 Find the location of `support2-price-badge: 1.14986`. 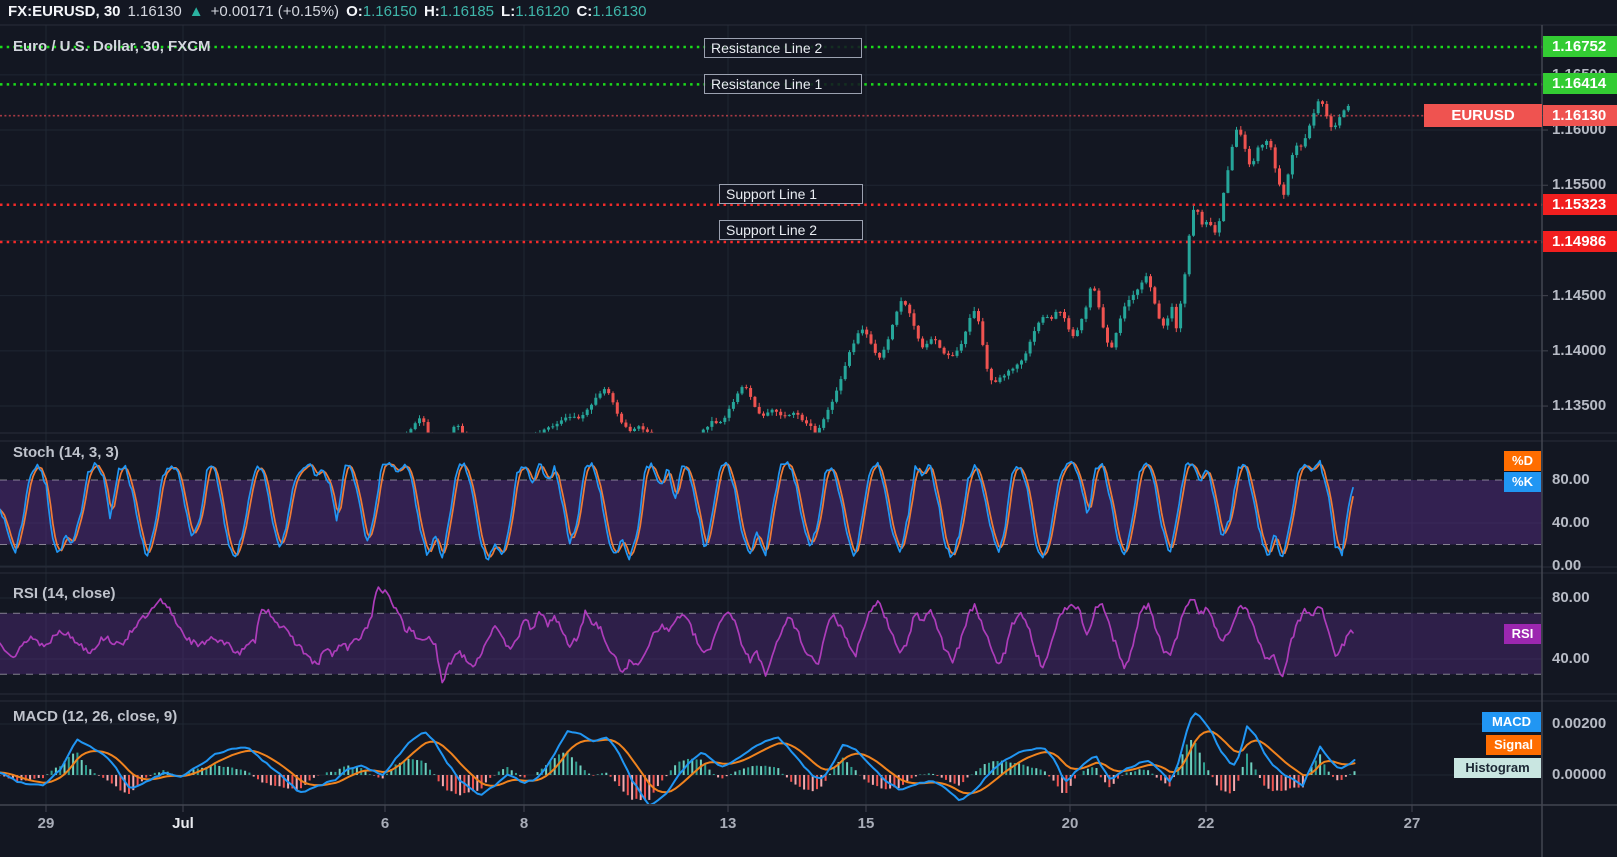

support2-price-badge: 1.14986 is located at coordinates (1580, 241).